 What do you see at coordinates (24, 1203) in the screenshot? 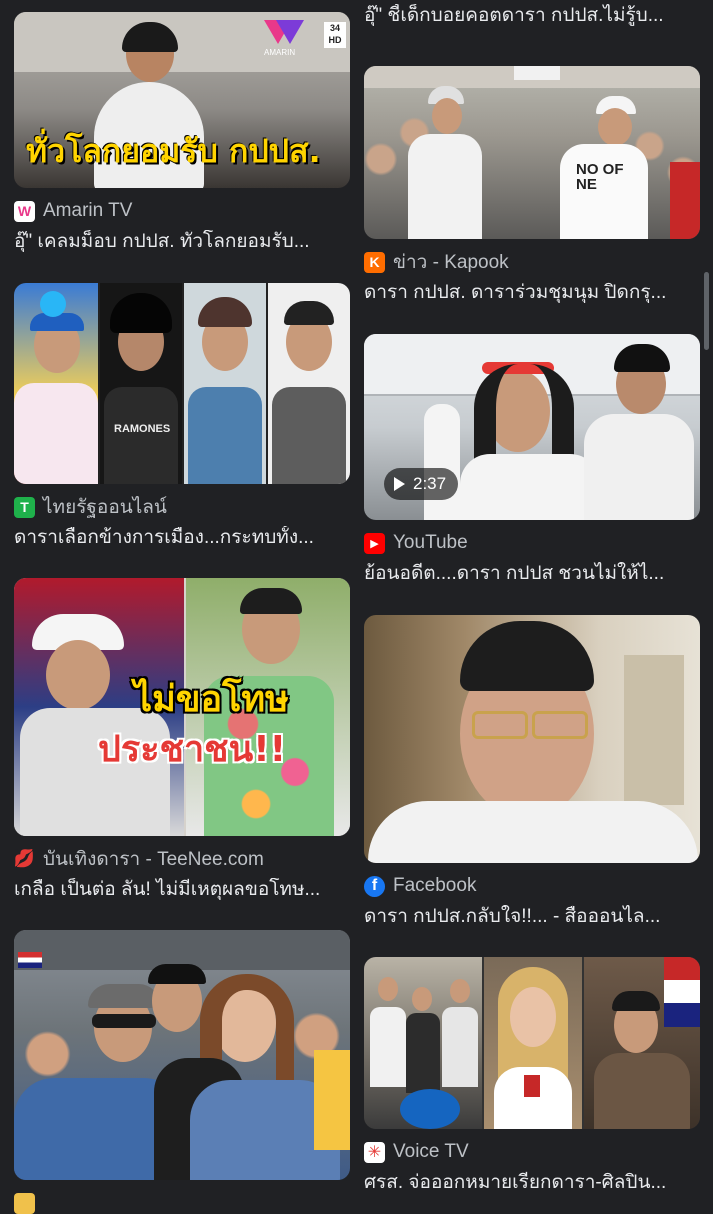
I see `partial-favicon-icon` at bounding box center [24, 1203].